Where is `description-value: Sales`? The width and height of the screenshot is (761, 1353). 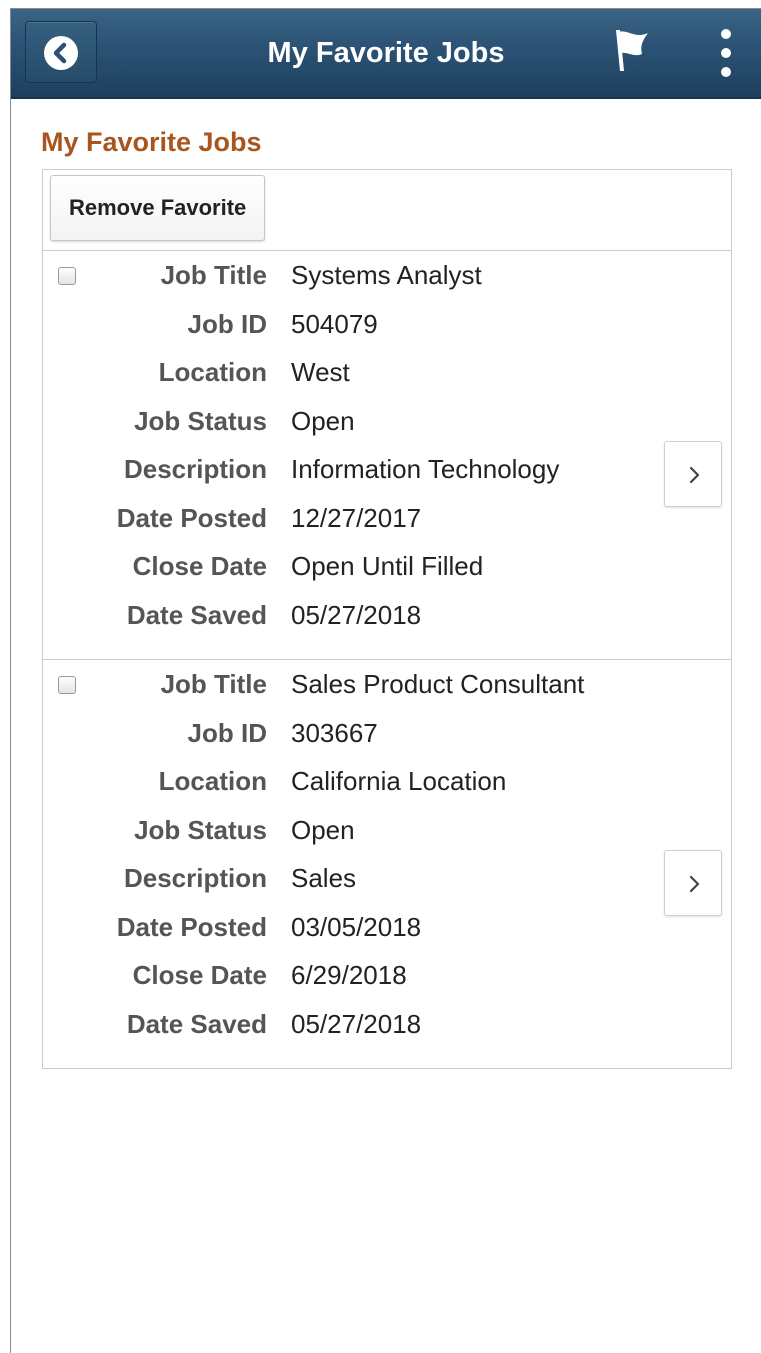 description-value: Sales is located at coordinates (324, 878).